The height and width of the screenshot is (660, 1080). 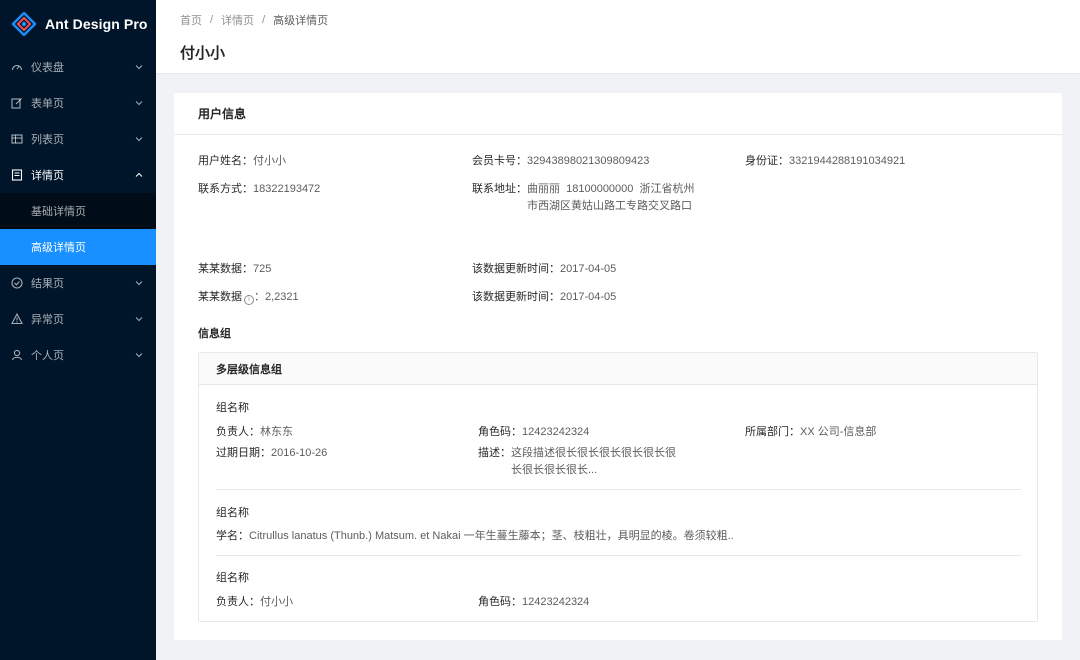 I want to click on breadcrumb-current: 高级详情页, so click(x=301, y=21).